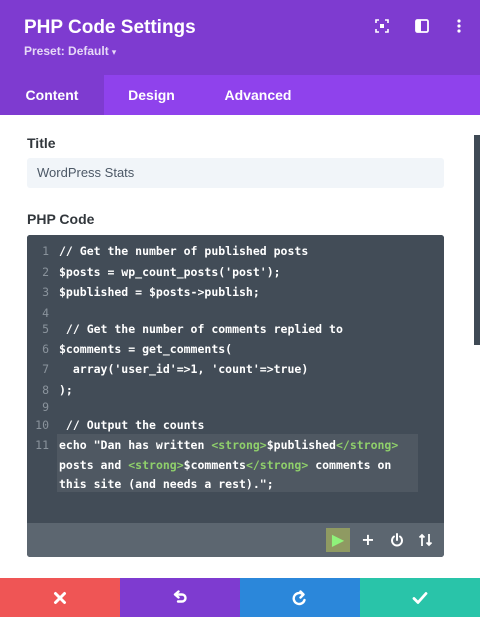 This screenshot has width=480, height=617. I want to click on code-line: 10 // Output the counts, so click(235, 425).